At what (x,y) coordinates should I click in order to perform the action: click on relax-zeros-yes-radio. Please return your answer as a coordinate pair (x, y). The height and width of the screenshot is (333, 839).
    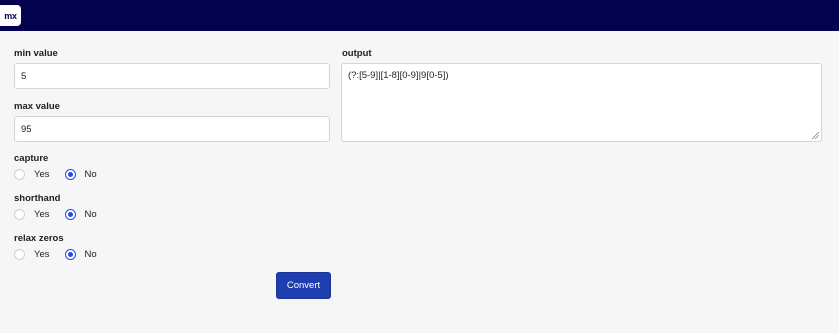
    Looking at the image, I should click on (19, 254).